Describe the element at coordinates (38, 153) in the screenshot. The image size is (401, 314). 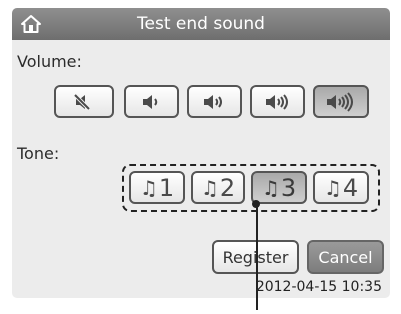
I see `tone-label: Tone:` at that location.